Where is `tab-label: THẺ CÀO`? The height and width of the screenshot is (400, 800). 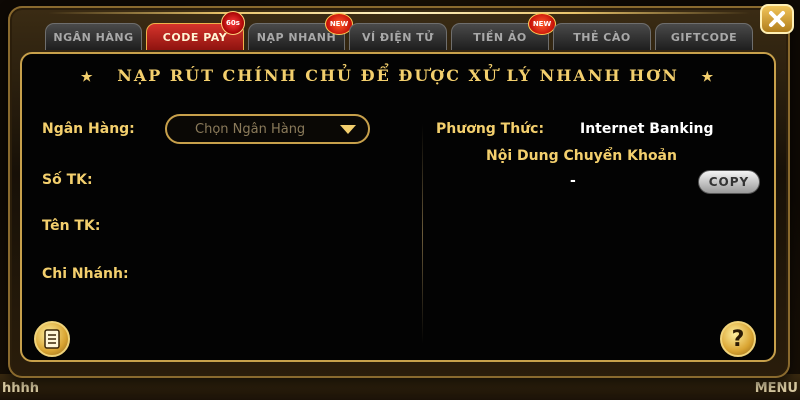 tab-label: THẺ CÀO is located at coordinates (602, 37).